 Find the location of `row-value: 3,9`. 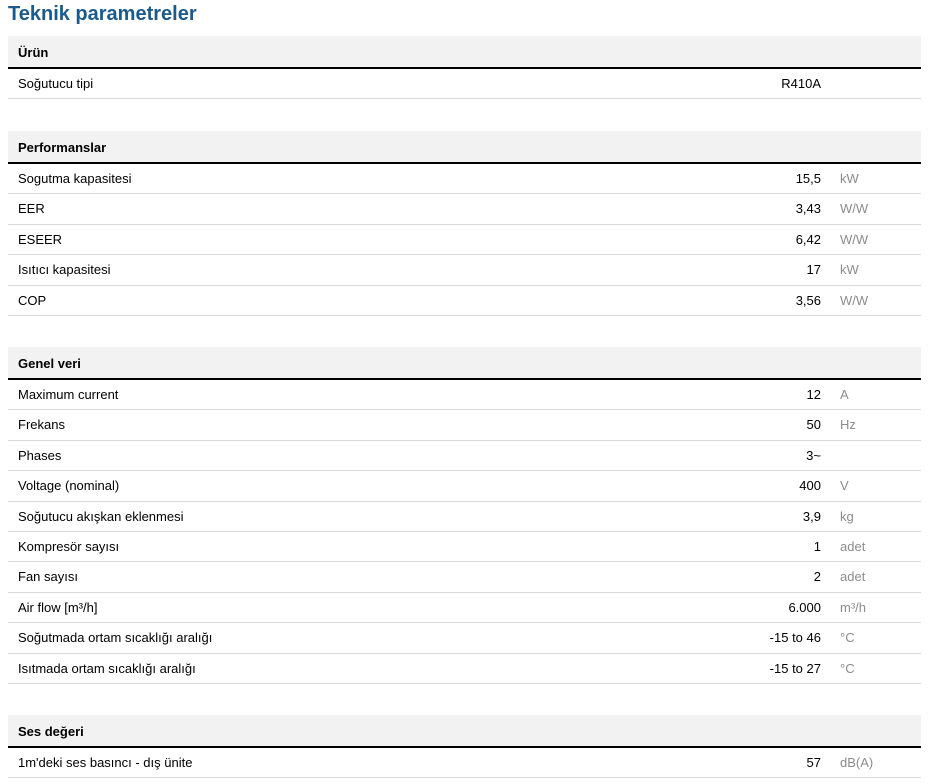

row-value: 3,9 is located at coordinates (811, 516).